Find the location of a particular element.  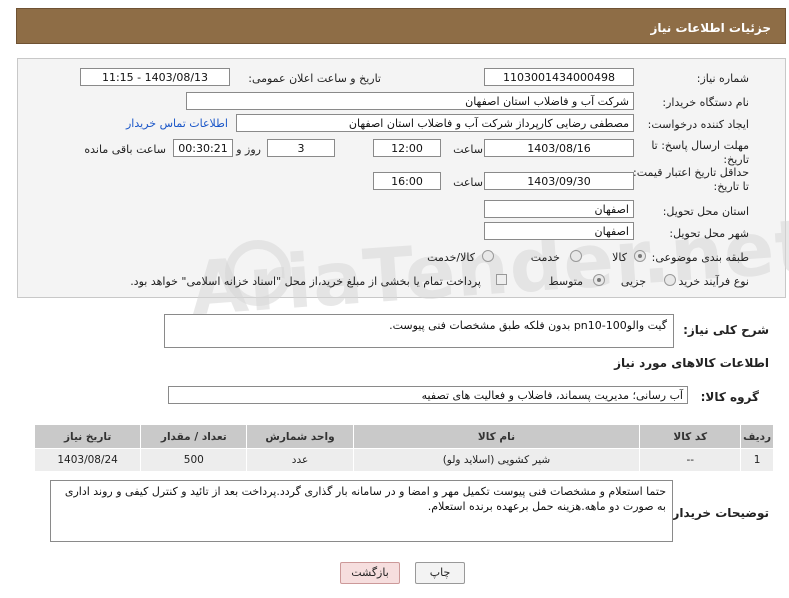

price-date-field: 1403/09/30 is located at coordinates (559, 181).